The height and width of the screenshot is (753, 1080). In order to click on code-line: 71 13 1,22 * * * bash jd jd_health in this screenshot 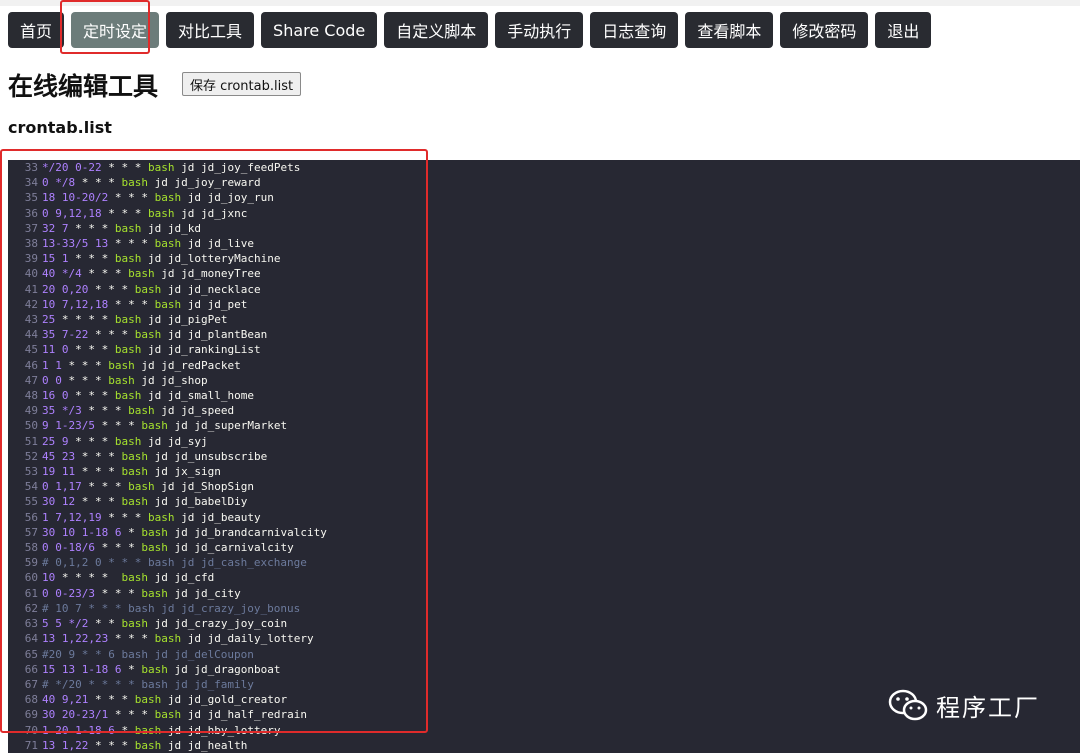, I will do `click(167, 745)`.